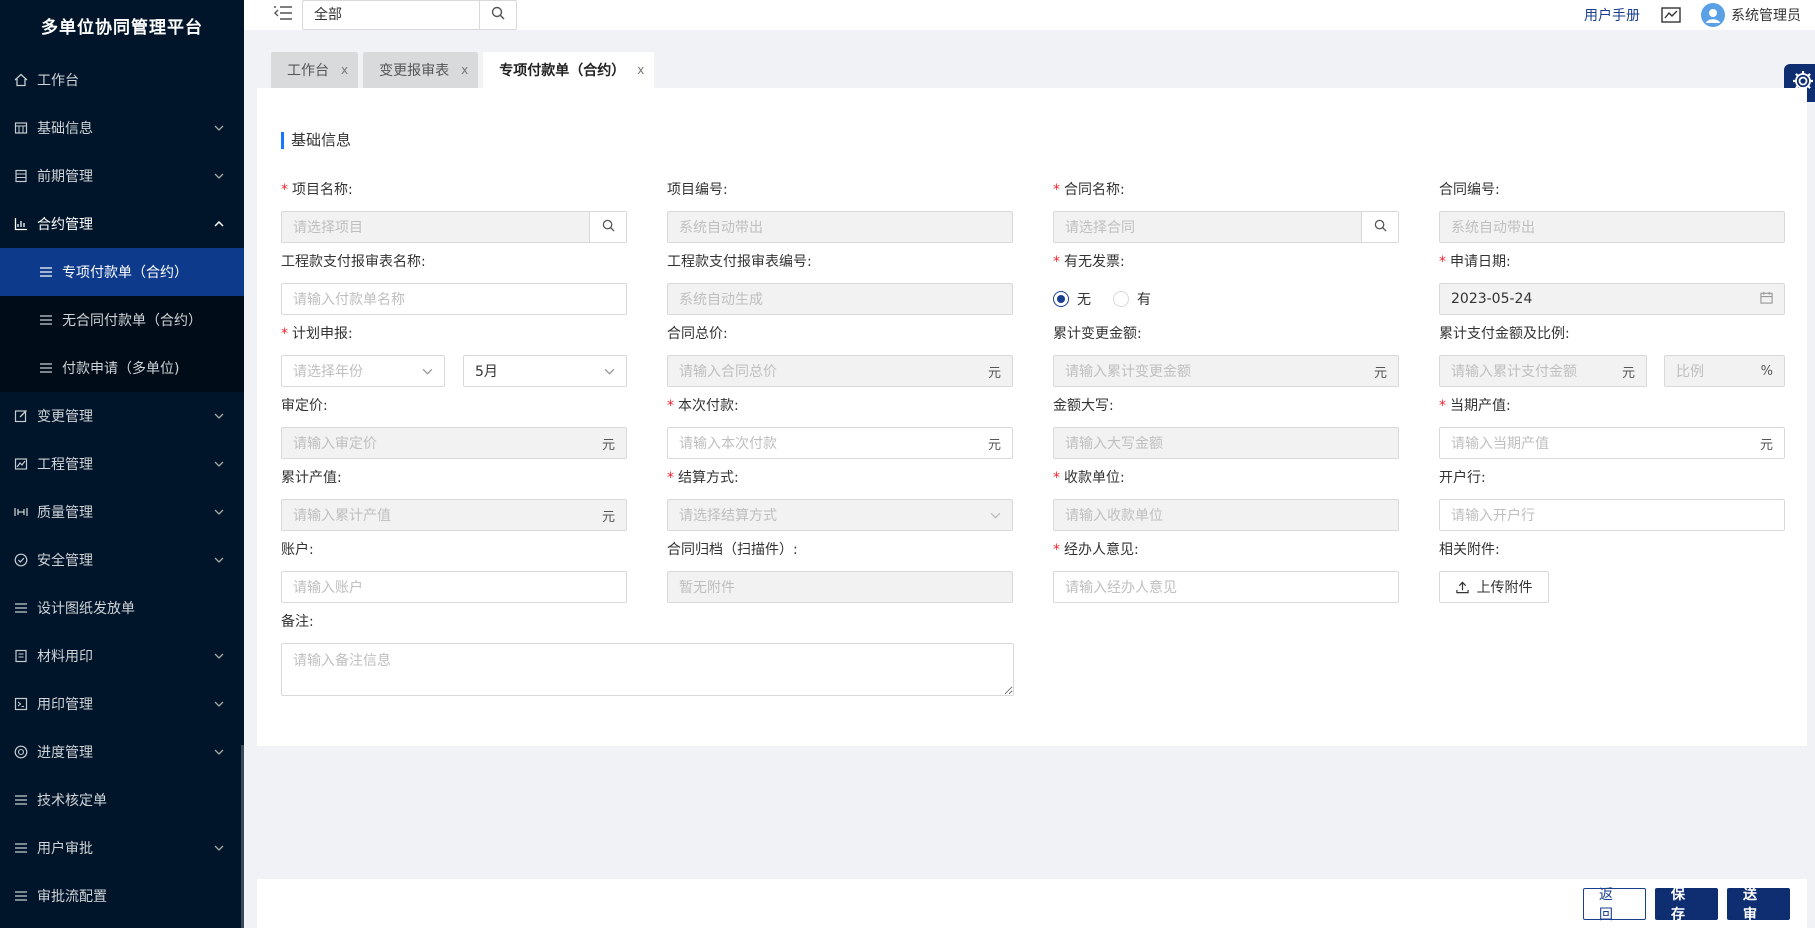 This screenshot has width=1815, height=928. I want to click on section-title: 基础信息, so click(316, 140).